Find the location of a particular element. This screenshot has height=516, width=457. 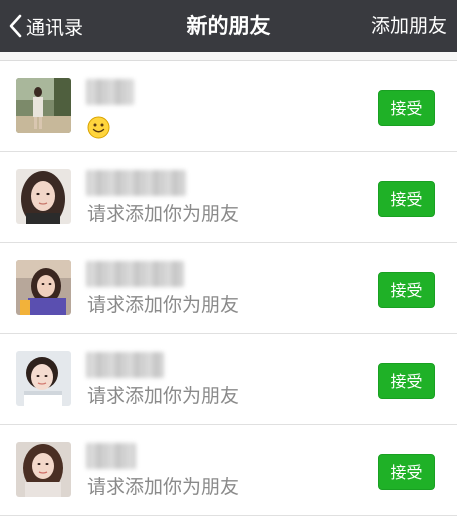

smiling-face-emoji is located at coordinates (98, 129).